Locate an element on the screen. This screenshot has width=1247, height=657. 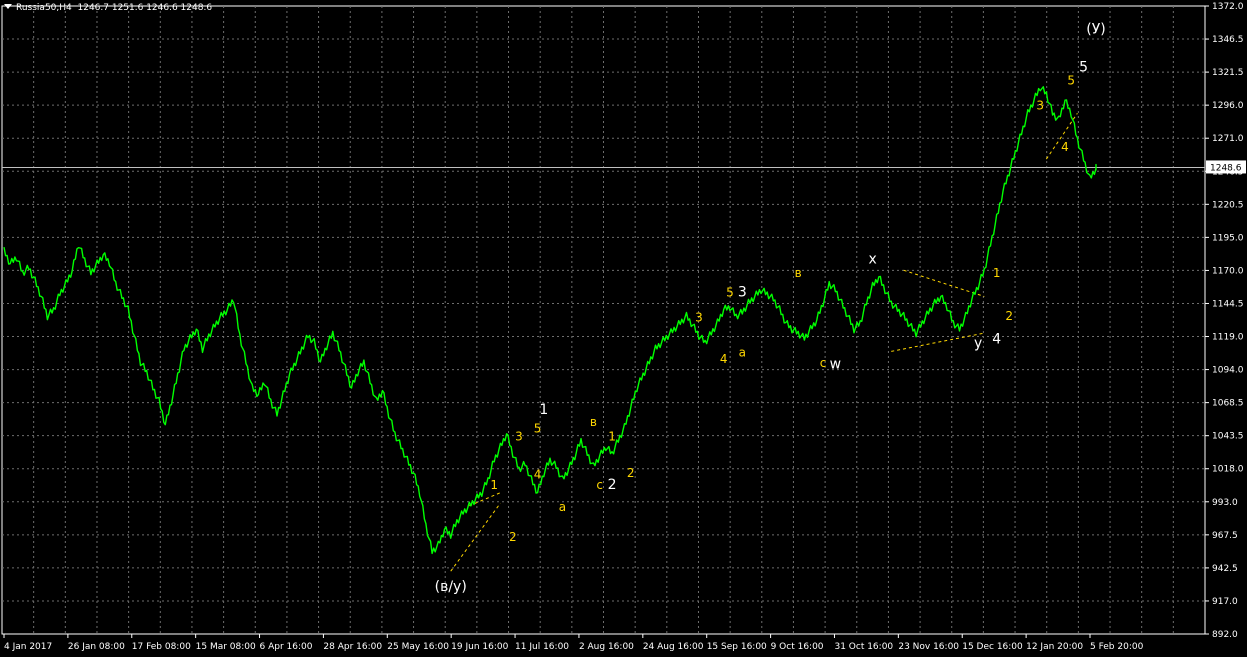
y-tick-label: 917.0 is located at coordinates (1225, 602).